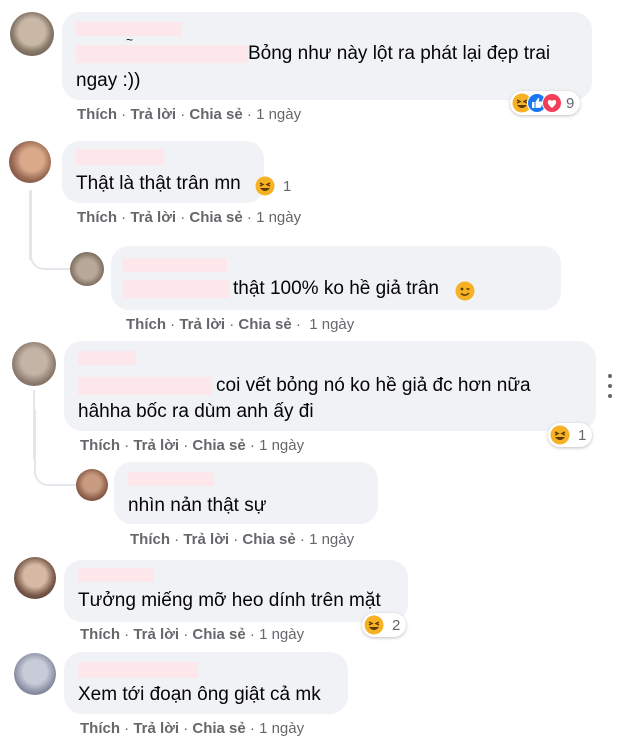 The width and height of the screenshot is (620, 747). Describe the element at coordinates (399, 53) in the screenshot. I see `comment-text: Bỏng như này lột ra phát lại đẹp trai` at that location.